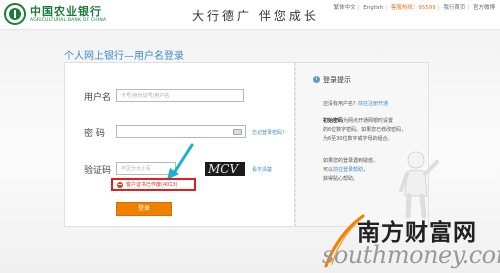 The width and height of the screenshot is (500, 273). Describe the element at coordinates (358, 121) in the screenshot. I see `tip-initial-password: 初始密码为网点开通网银时设置` at that location.